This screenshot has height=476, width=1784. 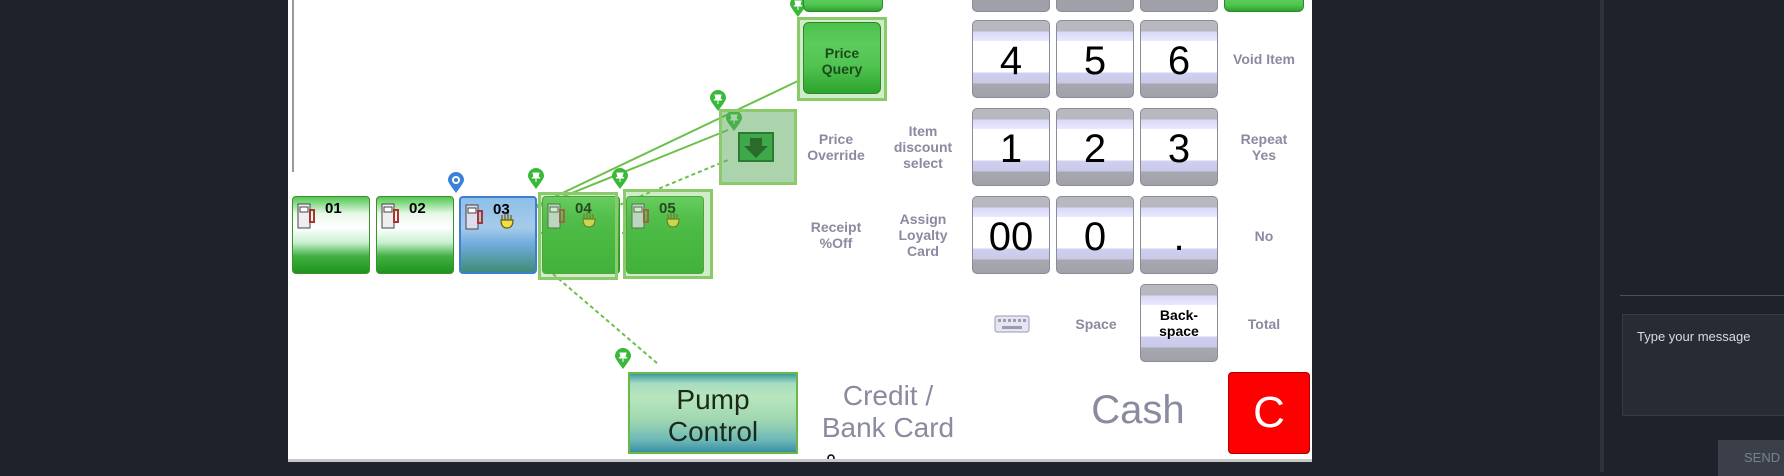 What do you see at coordinates (415, 235) in the screenshot?
I see `pump-02: 02` at bounding box center [415, 235].